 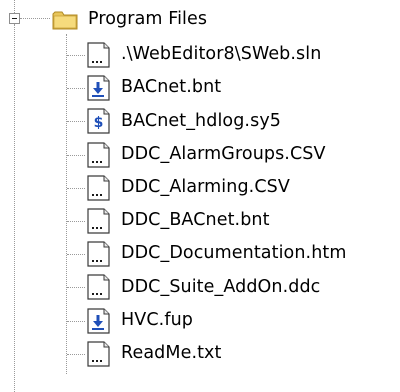 What do you see at coordinates (195, 220) in the screenshot?
I see `tree-file-label: DDC_BACnet.bnt` at bounding box center [195, 220].